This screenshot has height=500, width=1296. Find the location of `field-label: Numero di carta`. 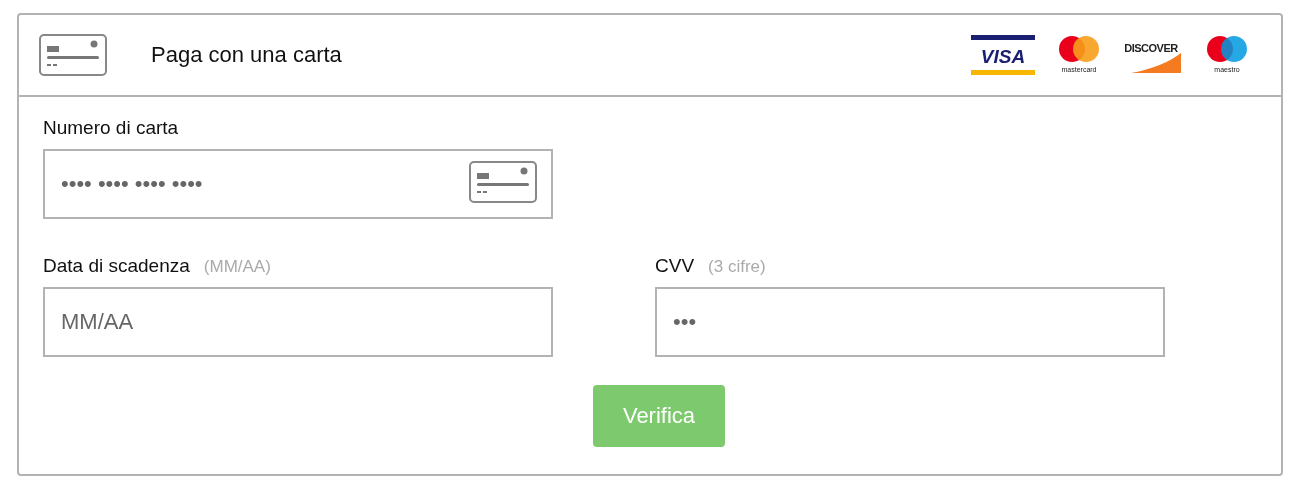

field-label: Numero di carta is located at coordinates (111, 128).